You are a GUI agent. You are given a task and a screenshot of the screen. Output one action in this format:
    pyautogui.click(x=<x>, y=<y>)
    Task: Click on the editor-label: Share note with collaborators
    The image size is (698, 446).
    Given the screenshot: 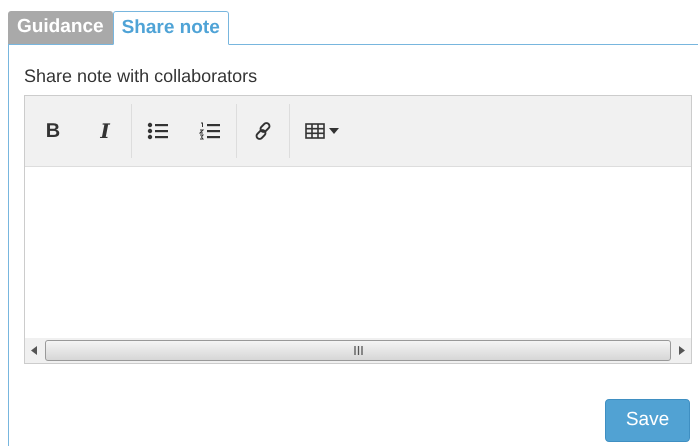 What is the action you would take?
    pyautogui.click(x=141, y=76)
    